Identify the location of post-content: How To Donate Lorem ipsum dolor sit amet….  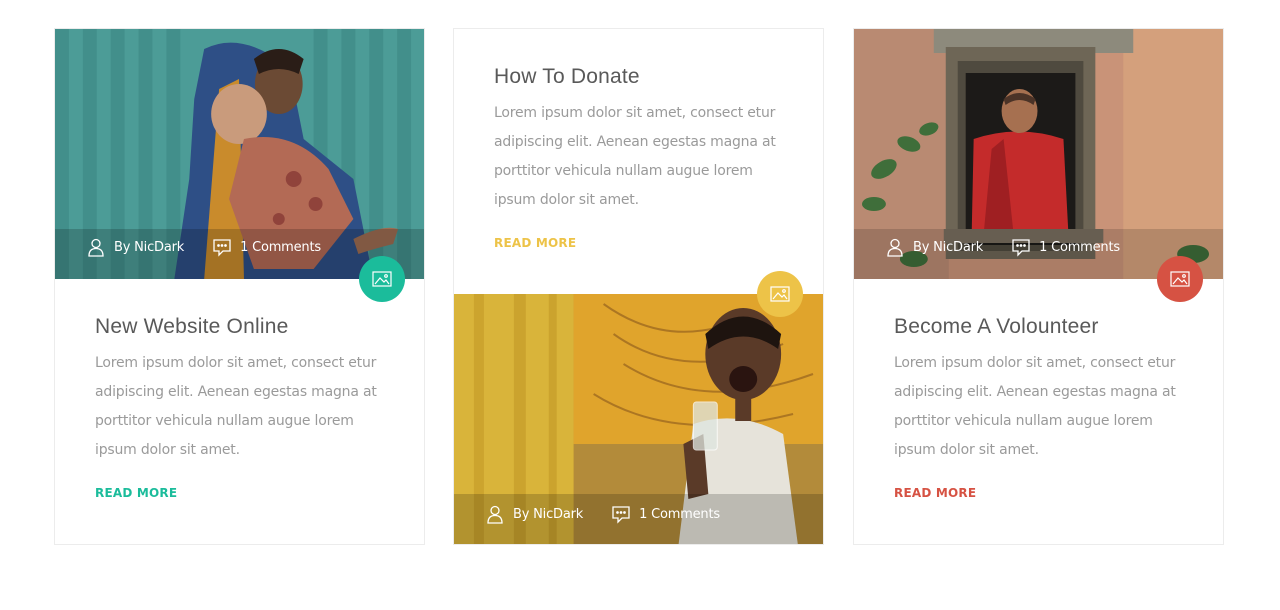
(640, 158).